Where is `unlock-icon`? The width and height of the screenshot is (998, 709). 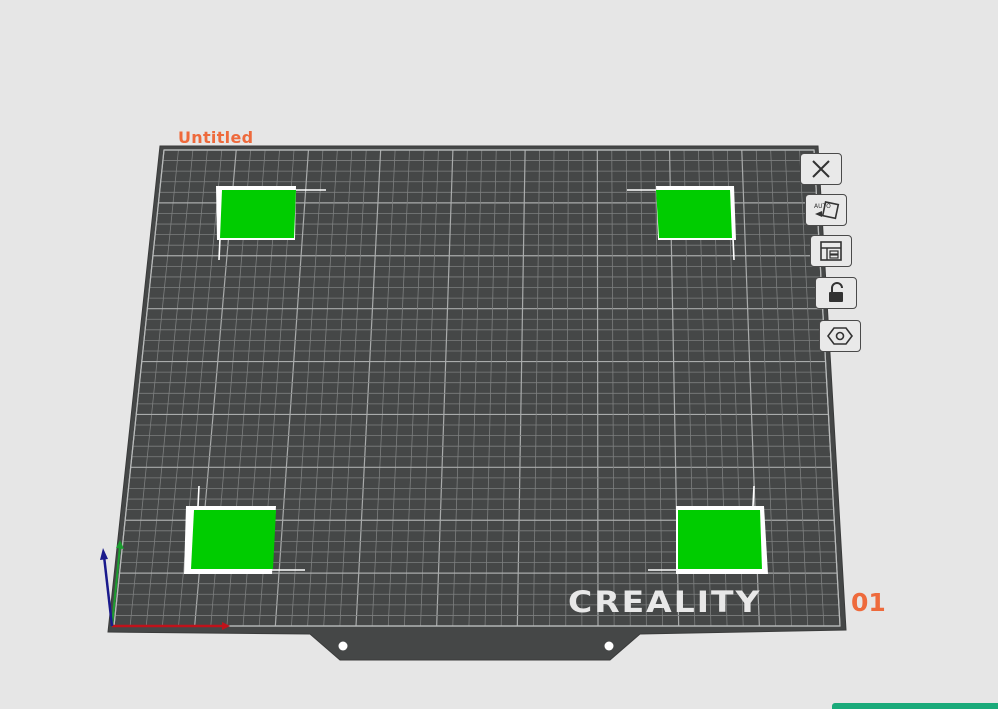 unlock-icon is located at coordinates (836, 292).